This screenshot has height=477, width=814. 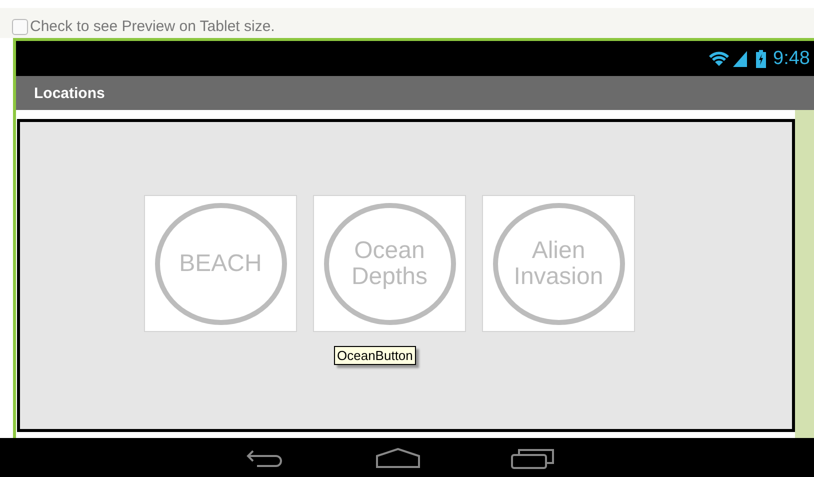 I want to click on recent-apps-icon, so click(x=533, y=457).